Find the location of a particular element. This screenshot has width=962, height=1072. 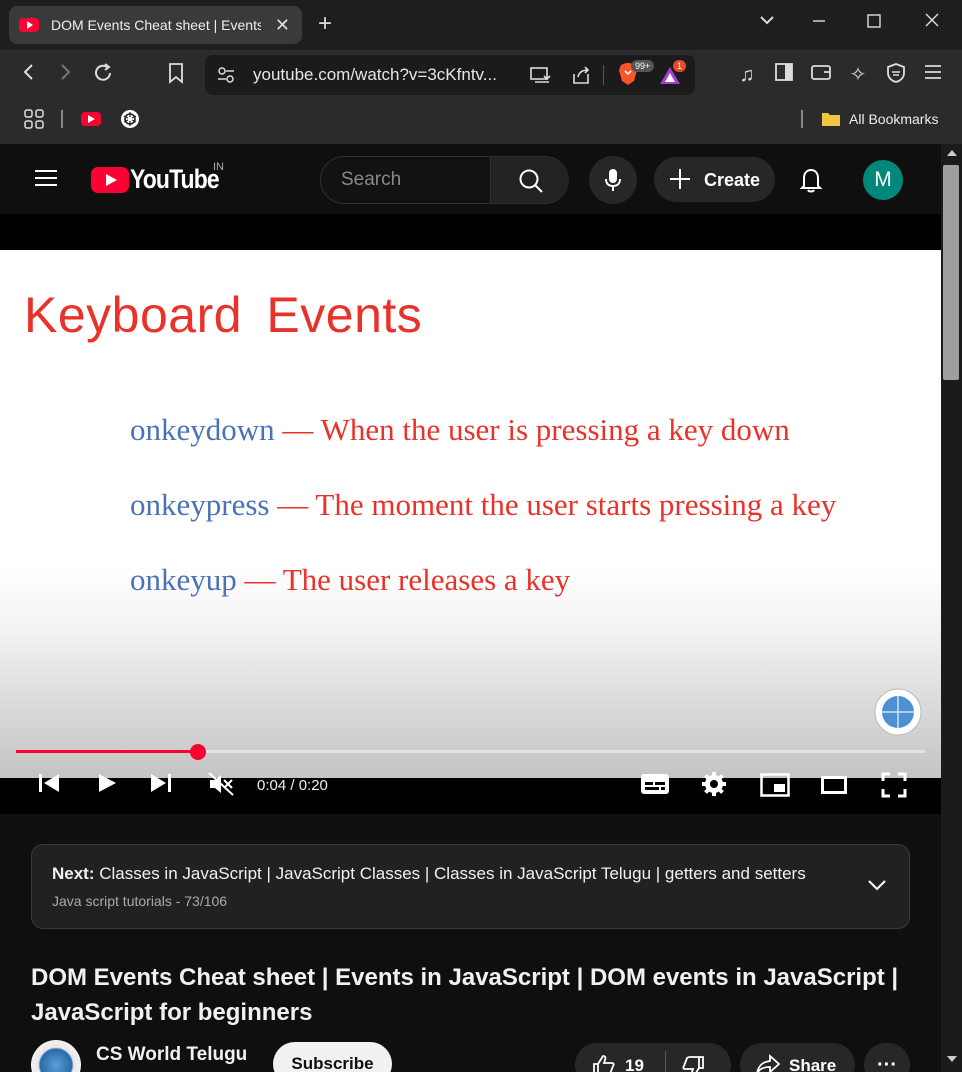

all-bookmarks-label: All Bookmarks is located at coordinates (893, 119).